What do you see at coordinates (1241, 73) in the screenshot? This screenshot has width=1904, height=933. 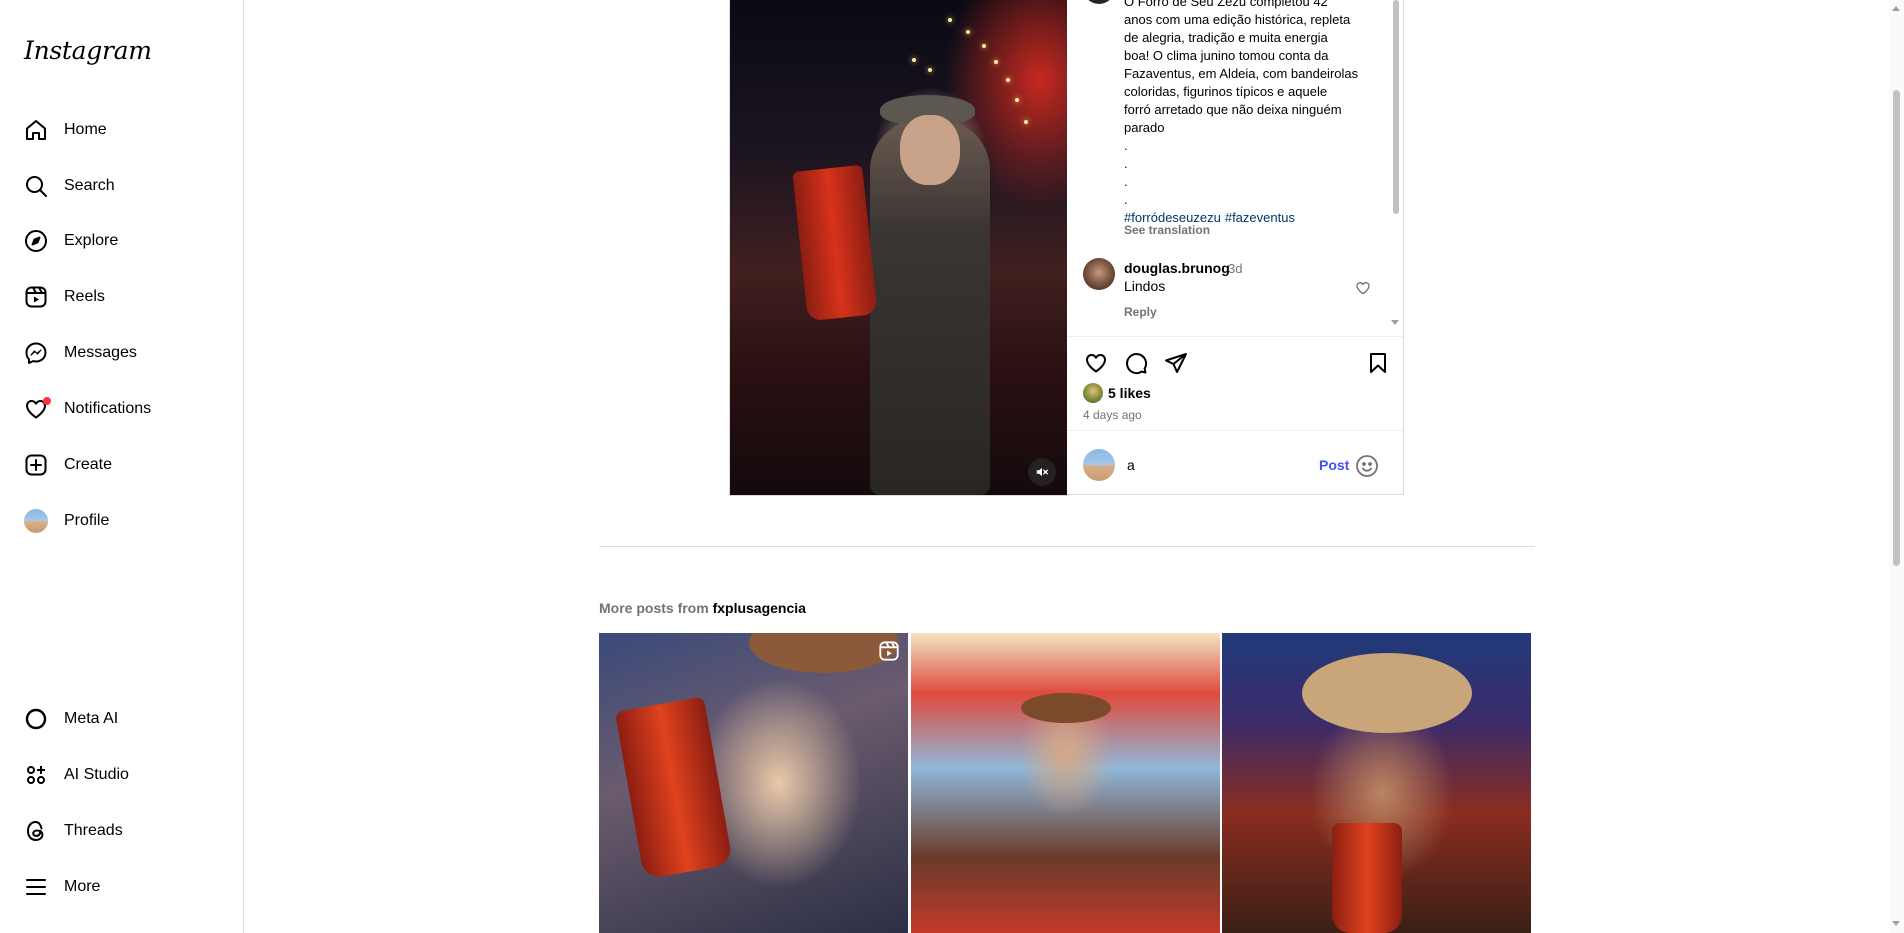 I see `caption-line: Fazaventus, em Aldeia, com bandeirolas` at bounding box center [1241, 73].